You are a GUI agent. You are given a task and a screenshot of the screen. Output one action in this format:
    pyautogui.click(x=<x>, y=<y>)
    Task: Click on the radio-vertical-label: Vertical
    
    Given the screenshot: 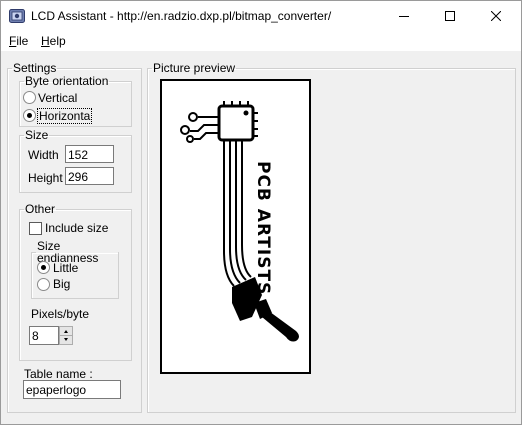 What is the action you would take?
    pyautogui.click(x=57, y=98)
    